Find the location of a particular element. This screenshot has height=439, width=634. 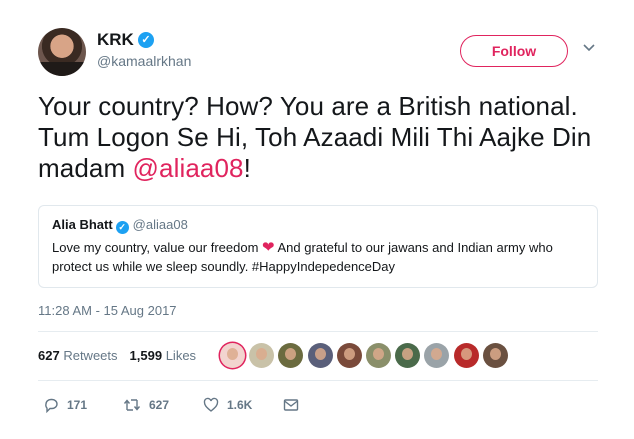

like-button: 1.6K is located at coordinates (243, 405).